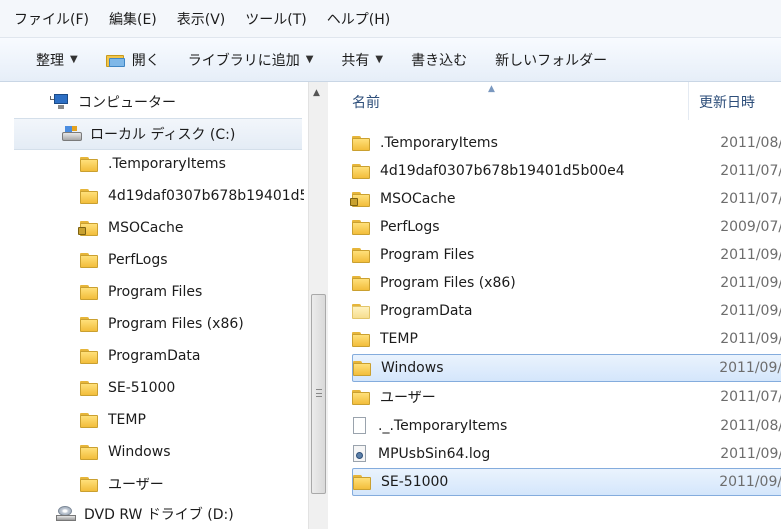 This screenshot has height=529, width=781. I want to click on command-bar: 整理 ▼ 開く ライブラリに追加 ▼ 共有 ▼ 書き込む 新しいフォルダー, so click(390, 60).